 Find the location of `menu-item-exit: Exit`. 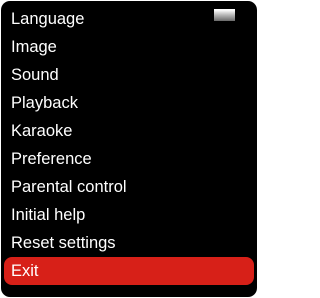

menu-item-exit: Exit is located at coordinates (129, 271).